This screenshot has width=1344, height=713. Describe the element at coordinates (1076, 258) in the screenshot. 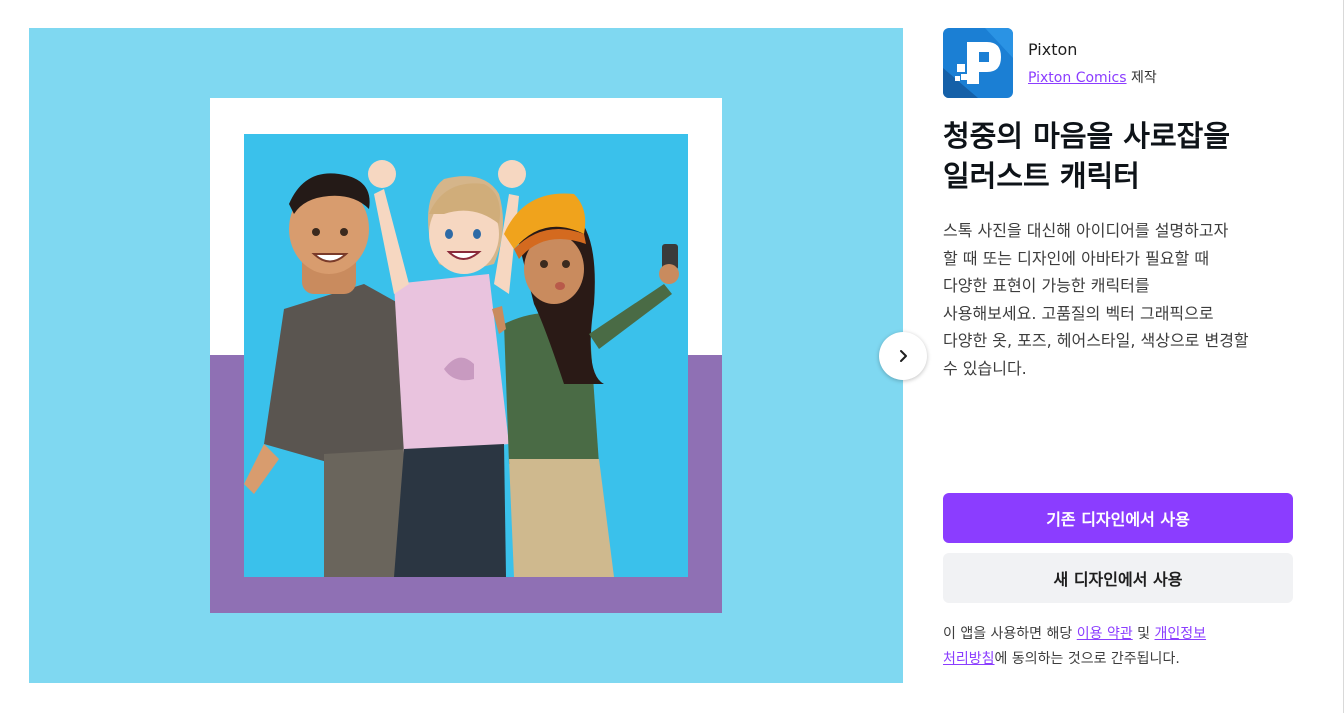

I see `description-line: 할 때 또는 디자인에 아바타가 필요할 때` at that location.